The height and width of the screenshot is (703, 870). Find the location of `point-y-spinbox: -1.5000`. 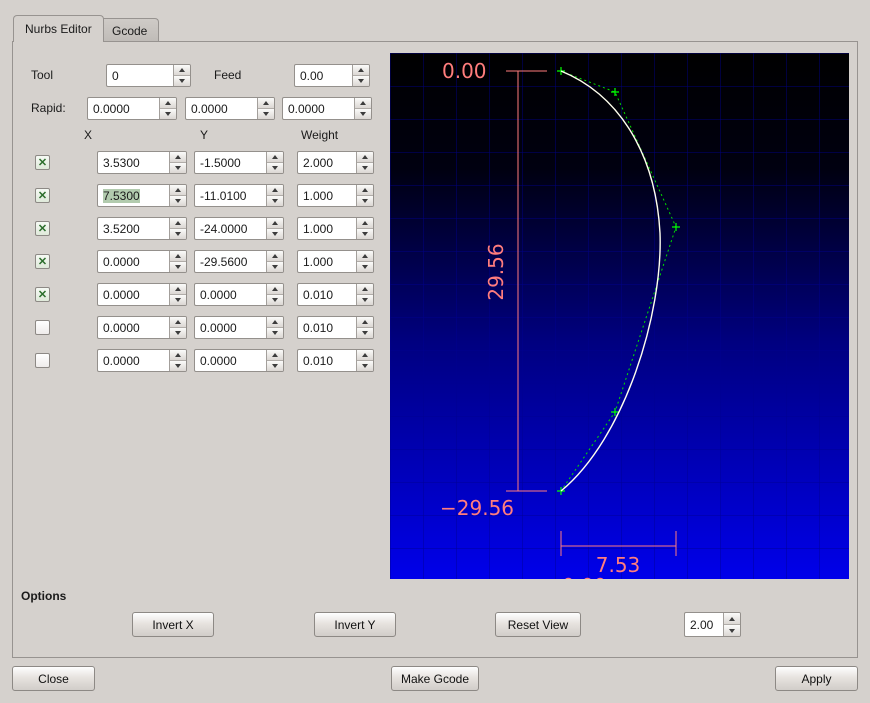

point-y-spinbox: -1.5000 is located at coordinates (239, 162).